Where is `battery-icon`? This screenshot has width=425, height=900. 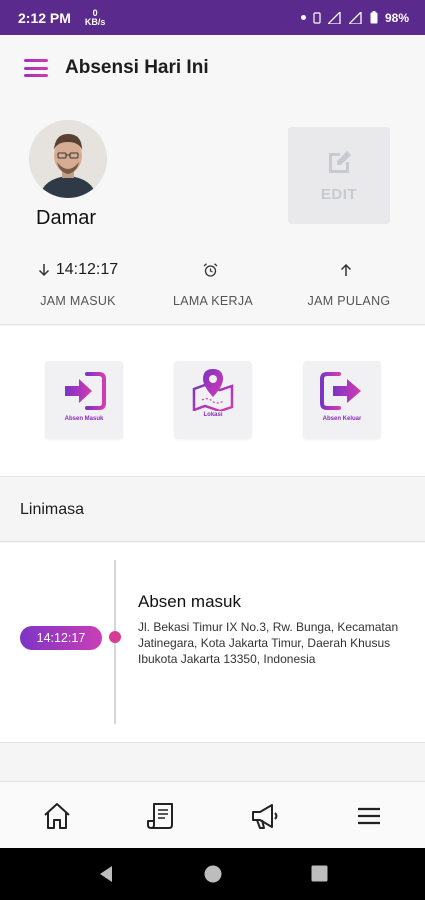 battery-icon is located at coordinates (374, 17).